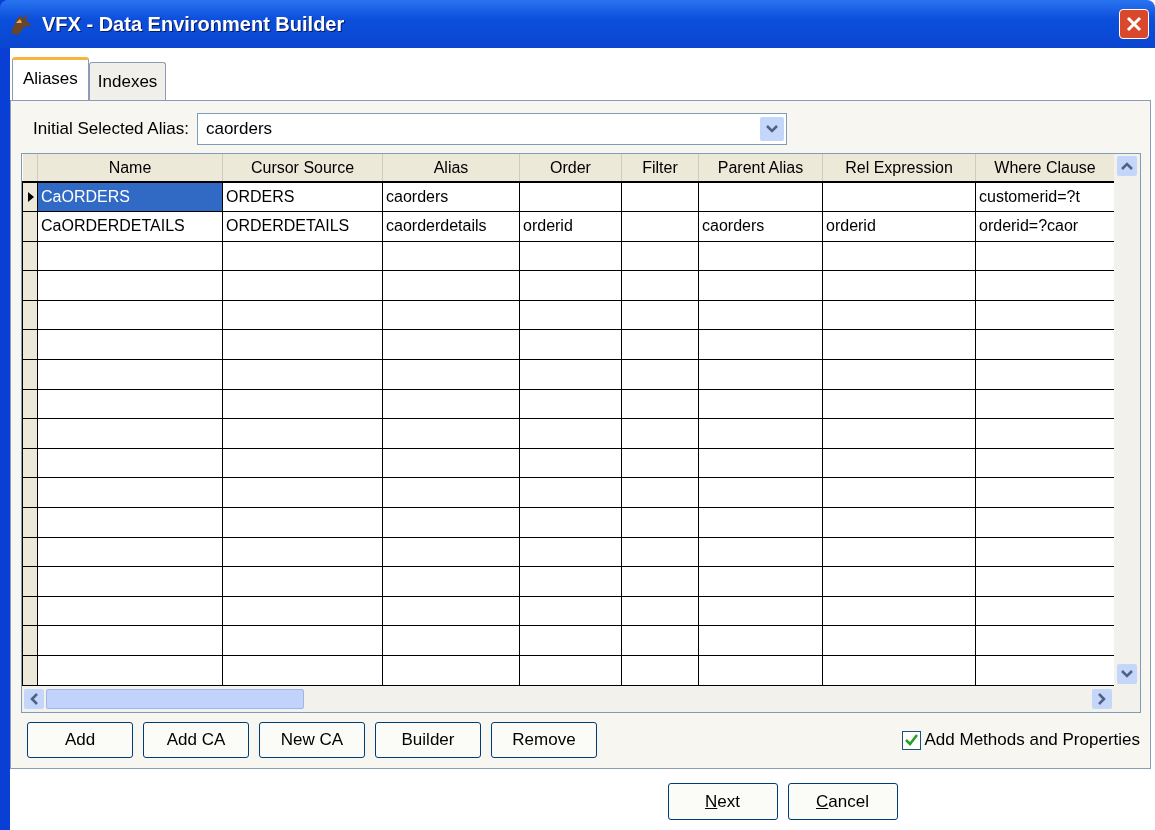 The width and height of the screenshot is (1155, 830). What do you see at coordinates (80, 740) in the screenshot?
I see `action-button: Add` at bounding box center [80, 740].